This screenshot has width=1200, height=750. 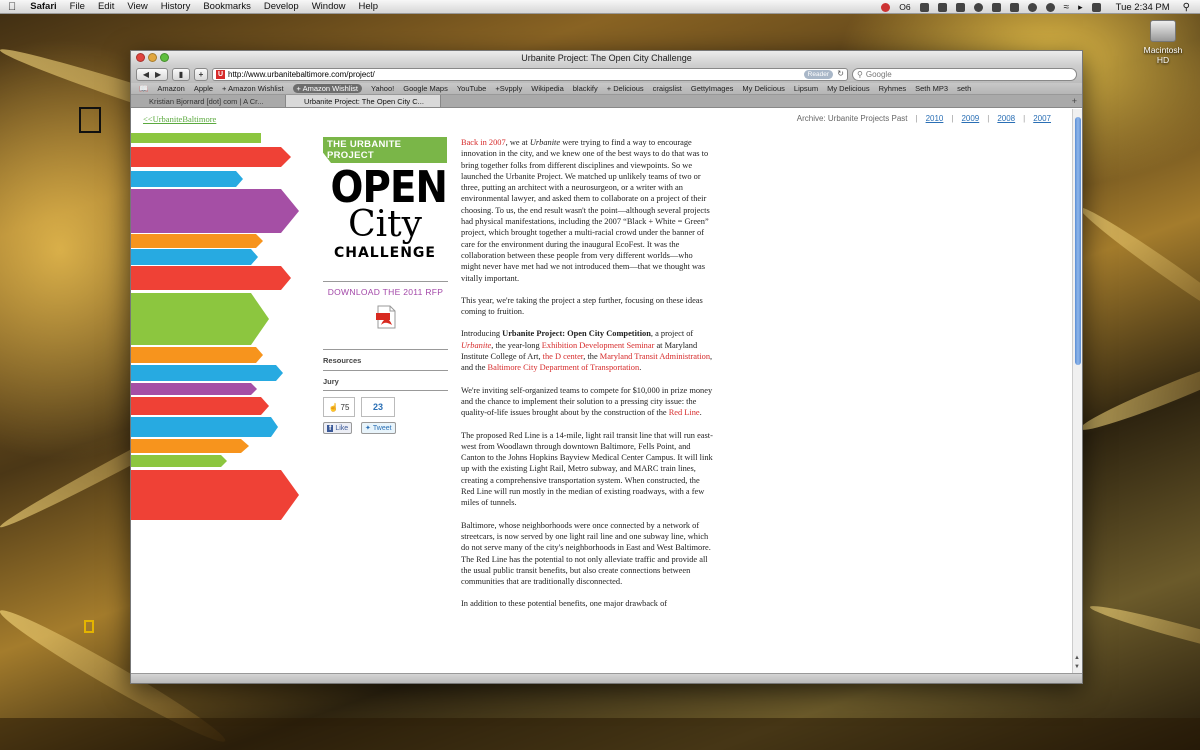 What do you see at coordinates (90, 120) in the screenshot?
I see `desktop-frame-icon` at bounding box center [90, 120].